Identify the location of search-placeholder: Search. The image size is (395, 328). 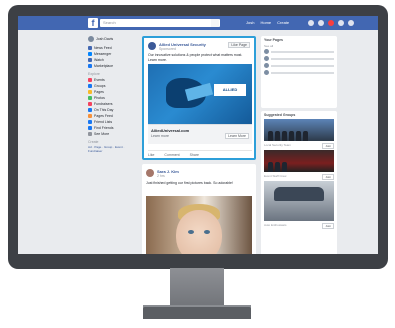
(109, 22).